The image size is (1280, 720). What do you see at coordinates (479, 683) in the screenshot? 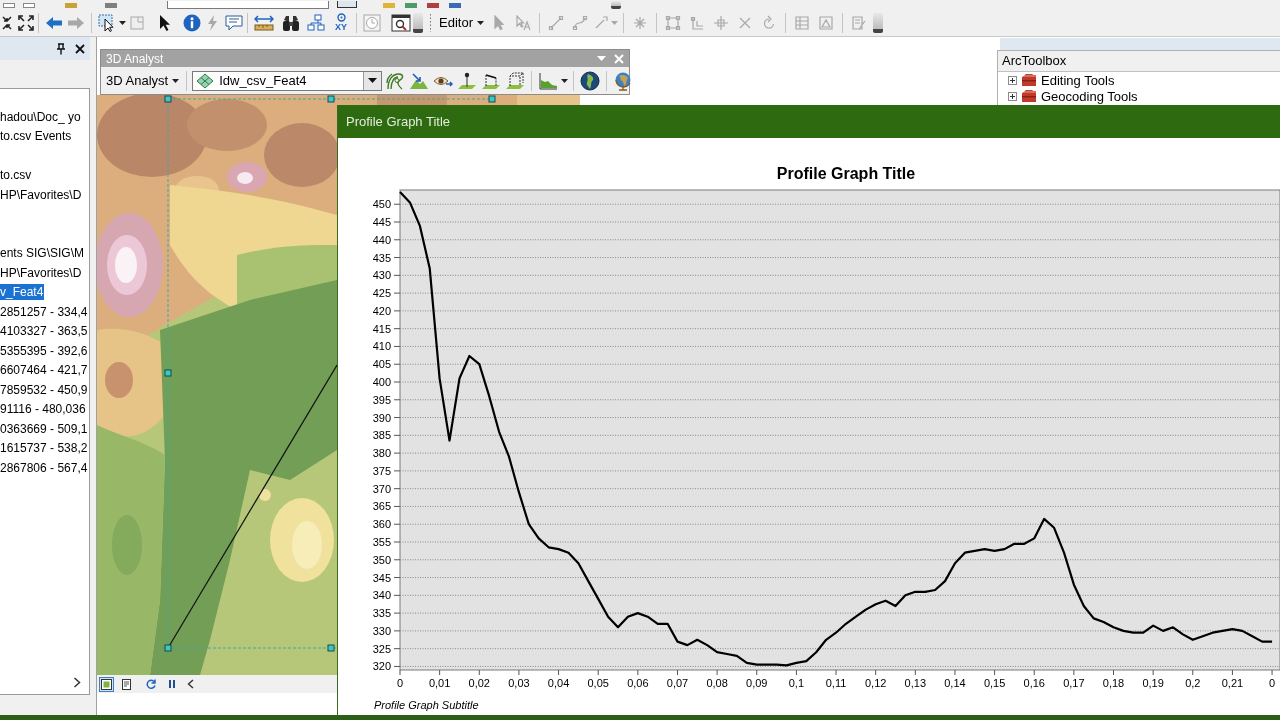
I see `axis-tick-label: 0,02` at bounding box center [479, 683].